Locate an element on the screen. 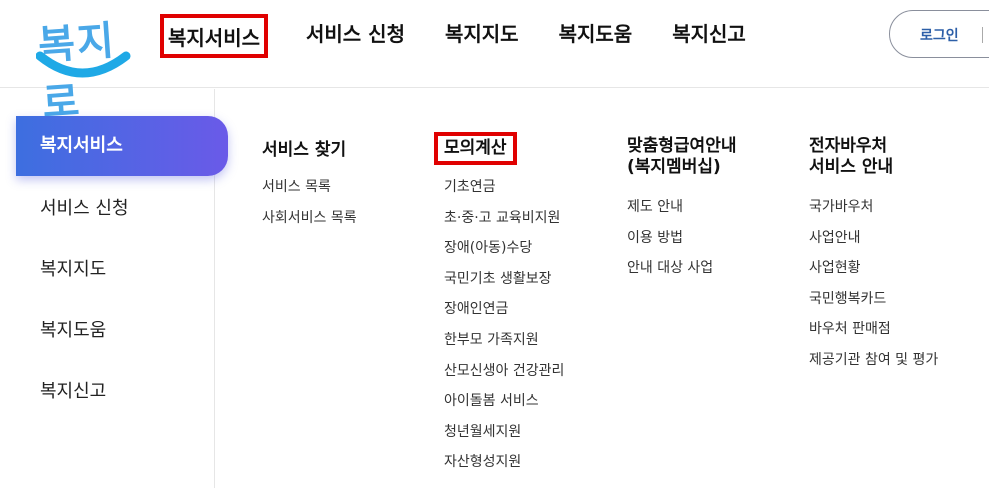 This screenshot has width=989, height=488. login-button: 로그인 is located at coordinates (939, 34).